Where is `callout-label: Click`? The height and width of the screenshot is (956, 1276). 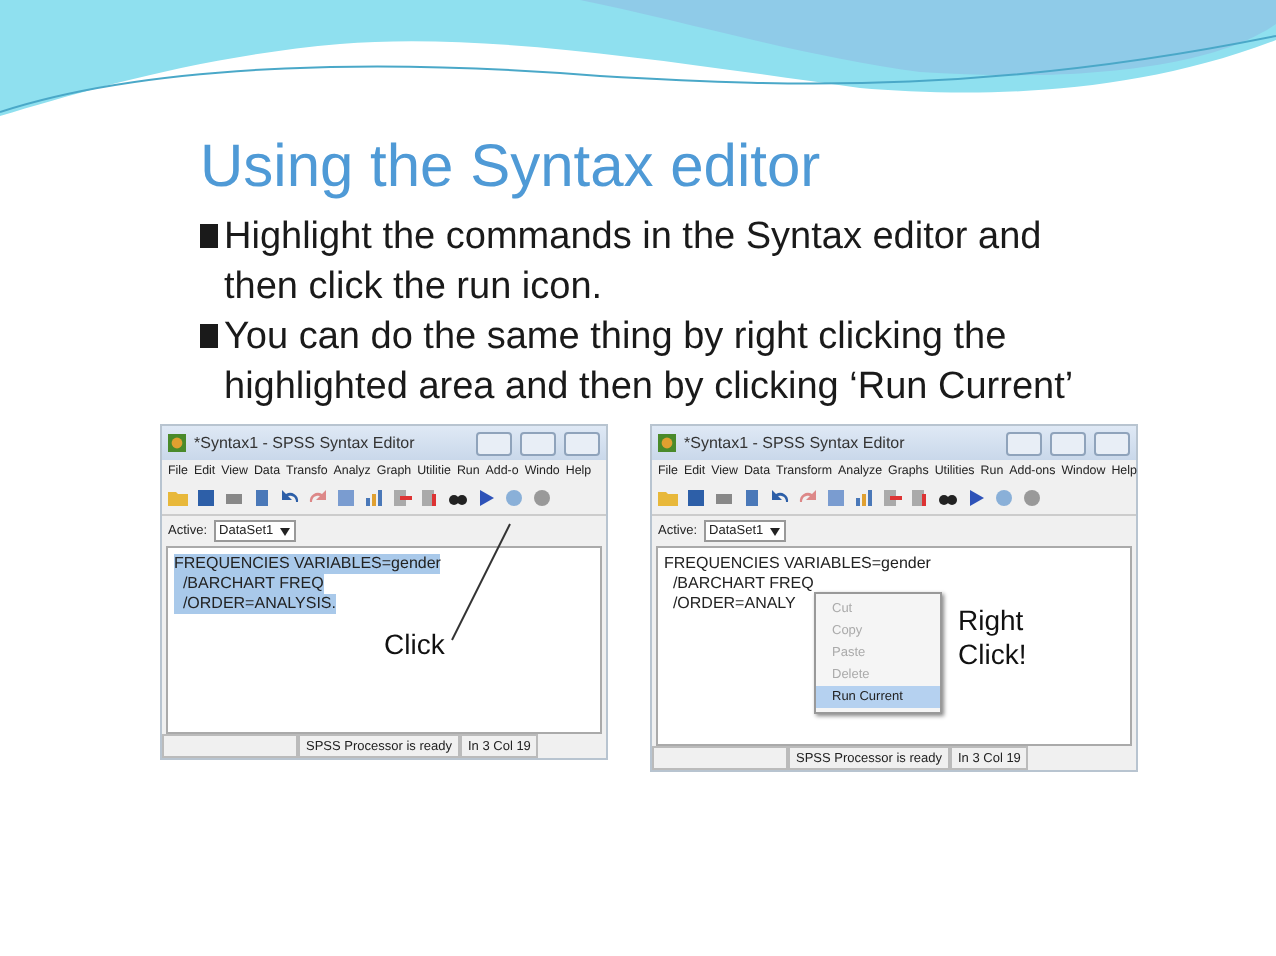
callout-label: Click is located at coordinates (414, 645).